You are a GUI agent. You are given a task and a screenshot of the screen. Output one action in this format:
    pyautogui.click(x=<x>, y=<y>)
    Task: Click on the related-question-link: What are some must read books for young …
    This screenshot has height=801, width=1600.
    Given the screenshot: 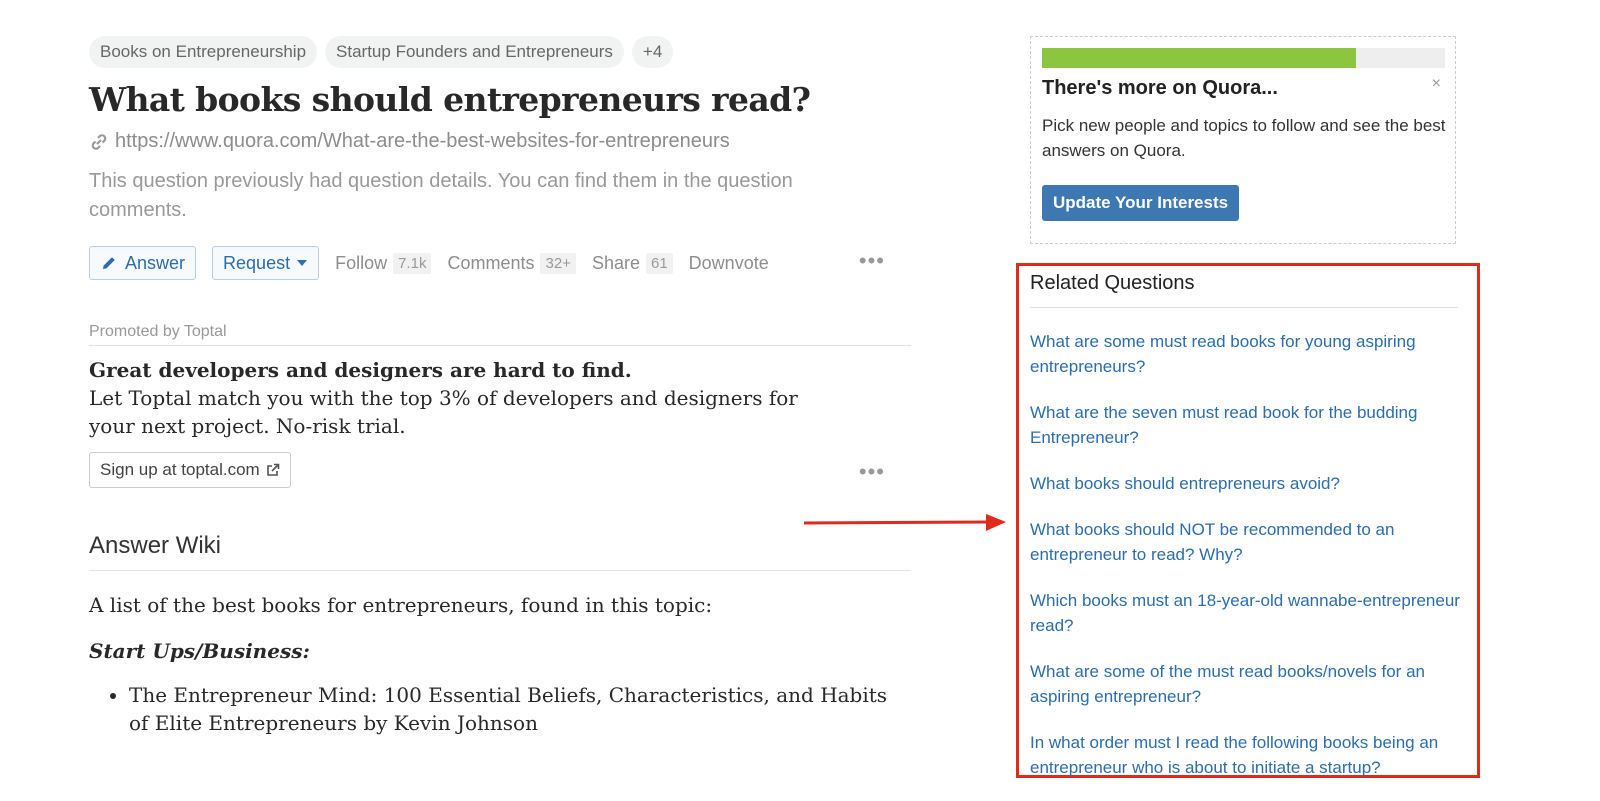 What is the action you would take?
    pyautogui.click(x=1245, y=354)
    